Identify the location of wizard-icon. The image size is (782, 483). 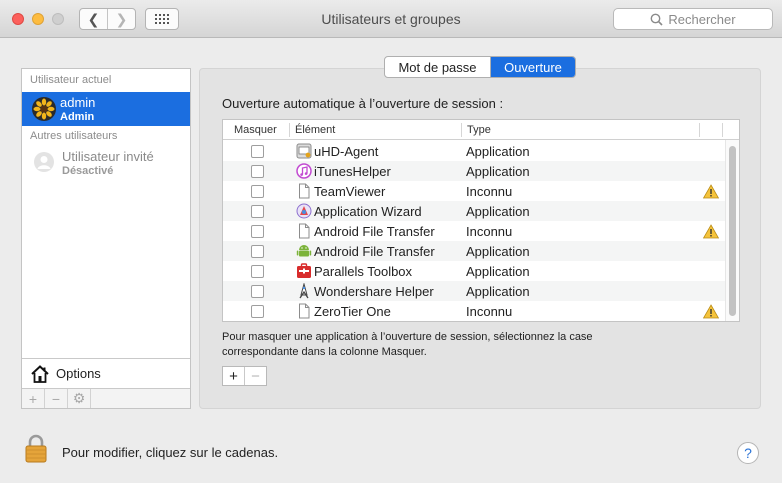
(304, 211).